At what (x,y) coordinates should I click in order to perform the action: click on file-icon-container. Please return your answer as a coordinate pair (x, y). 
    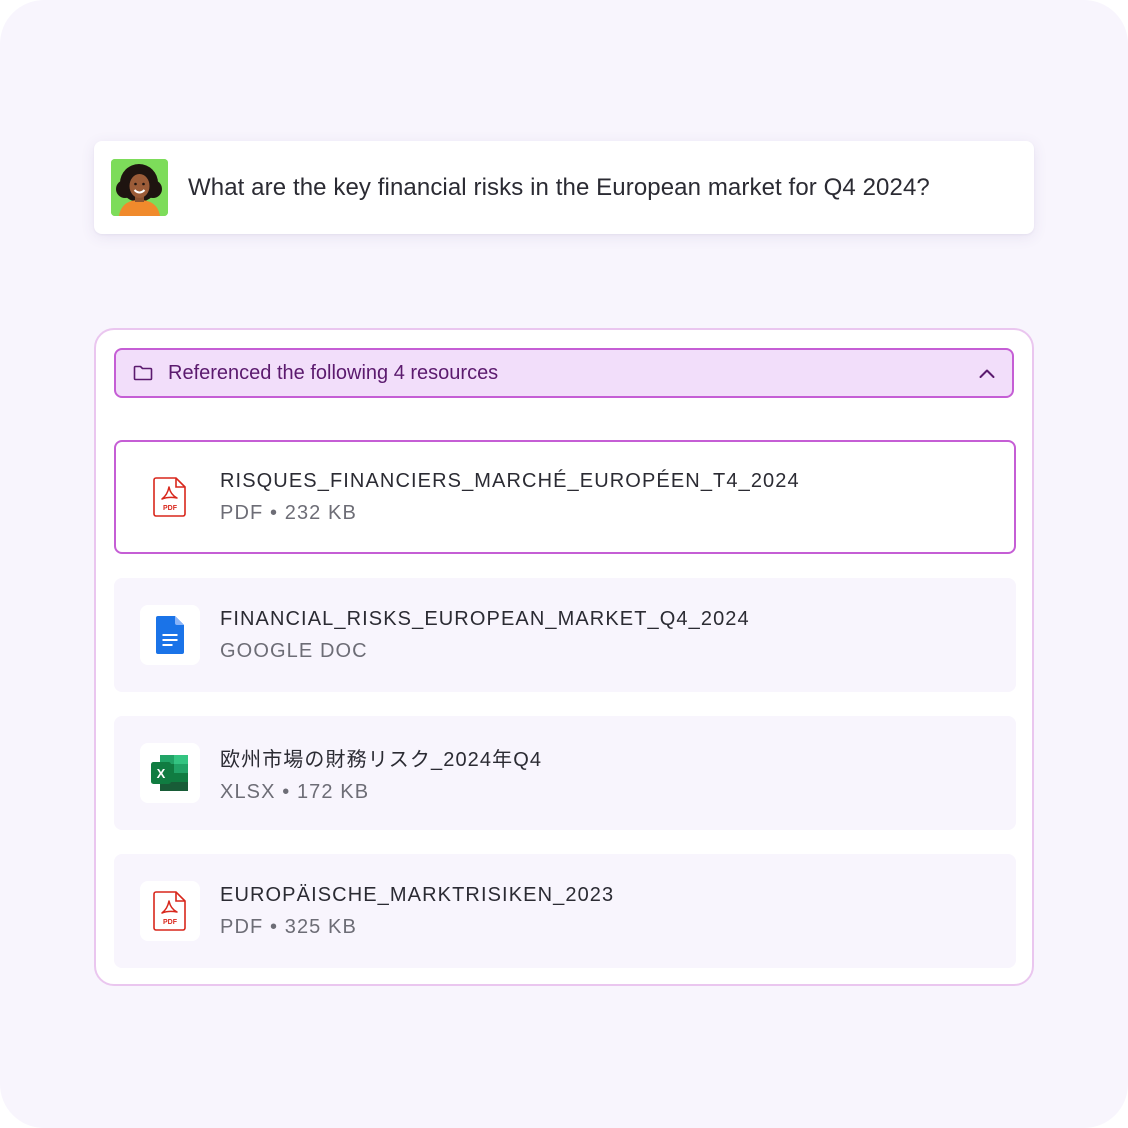
    Looking at the image, I should click on (170, 635).